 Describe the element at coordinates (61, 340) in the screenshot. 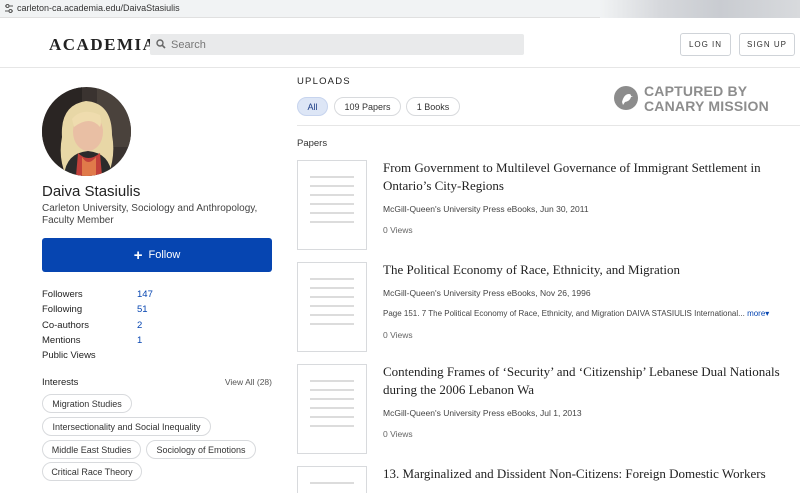

I see `stat-label: Mentions` at that location.